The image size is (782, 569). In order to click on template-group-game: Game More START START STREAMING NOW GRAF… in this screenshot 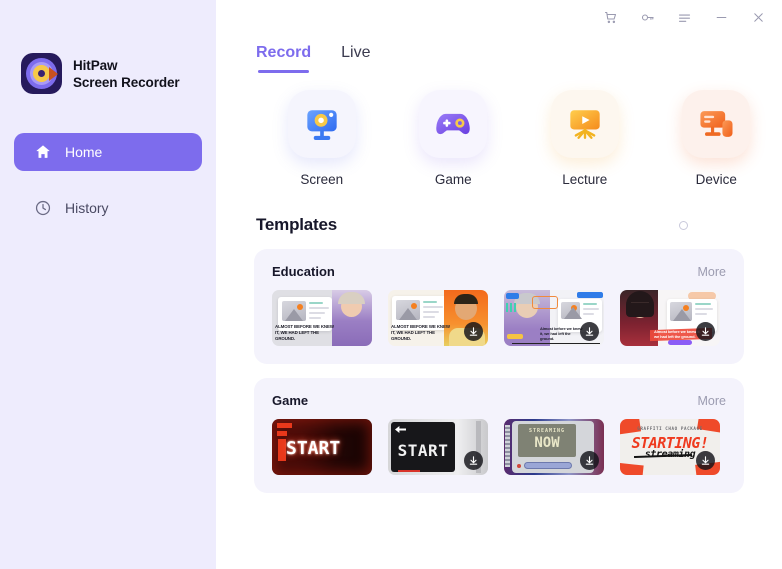, I will do `click(499, 435)`.